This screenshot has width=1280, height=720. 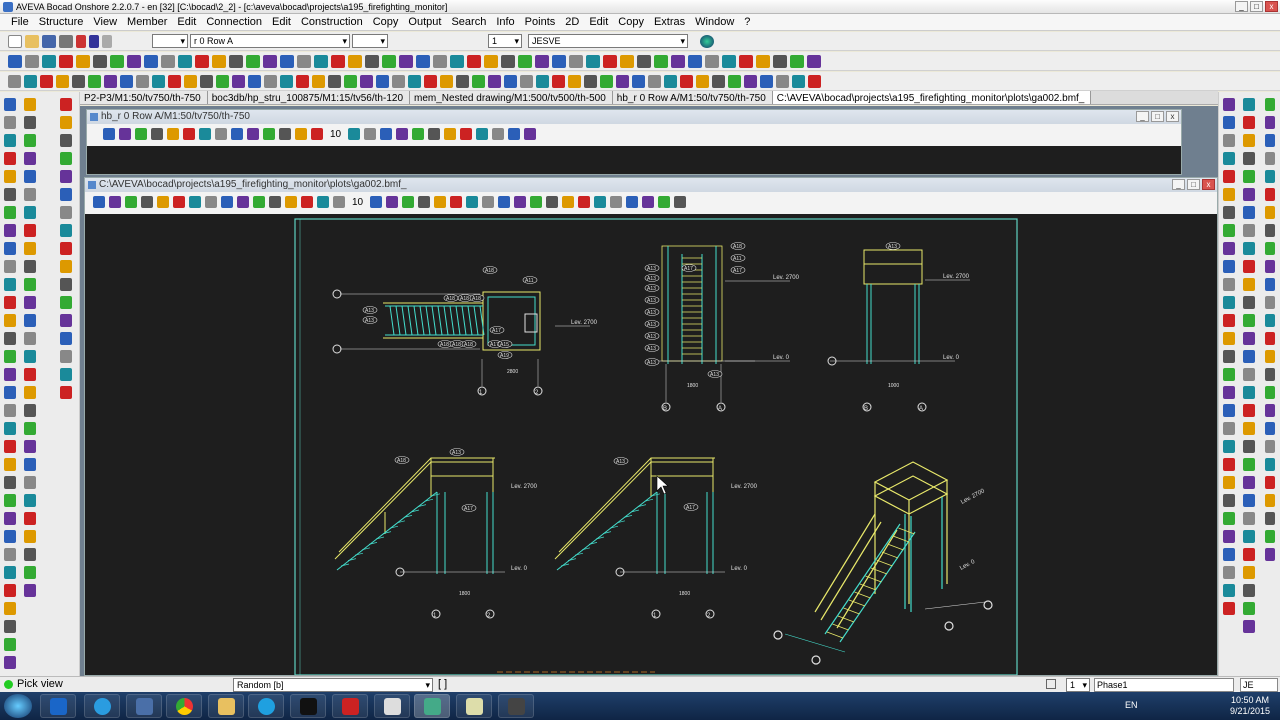 What do you see at coordinates (144, 97) in the screenshot?
I see `tab-p2-p3: P2-P3/M1:50/tv750/th-750` at bounding box center [144, 97].